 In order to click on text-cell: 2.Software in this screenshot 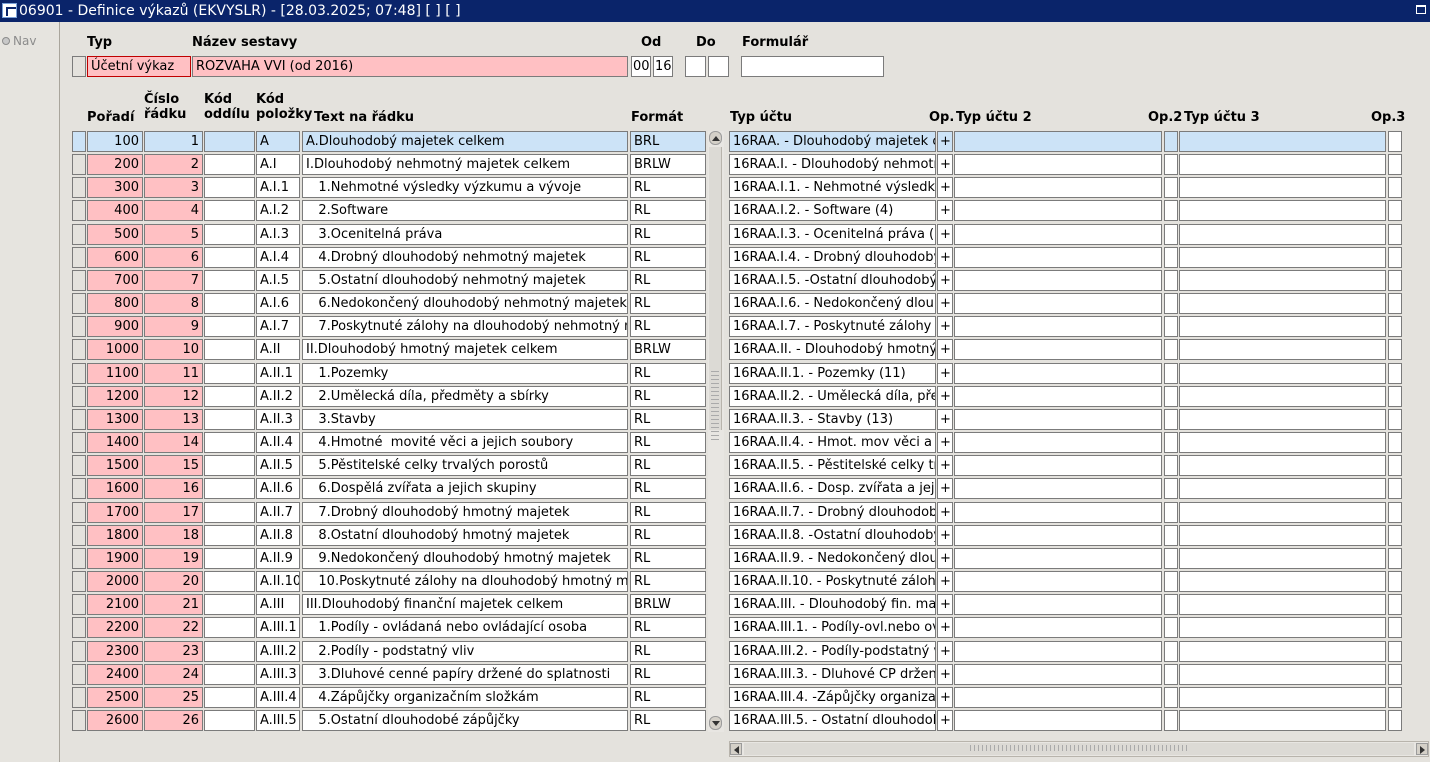, I will do `click(465, 210)`.